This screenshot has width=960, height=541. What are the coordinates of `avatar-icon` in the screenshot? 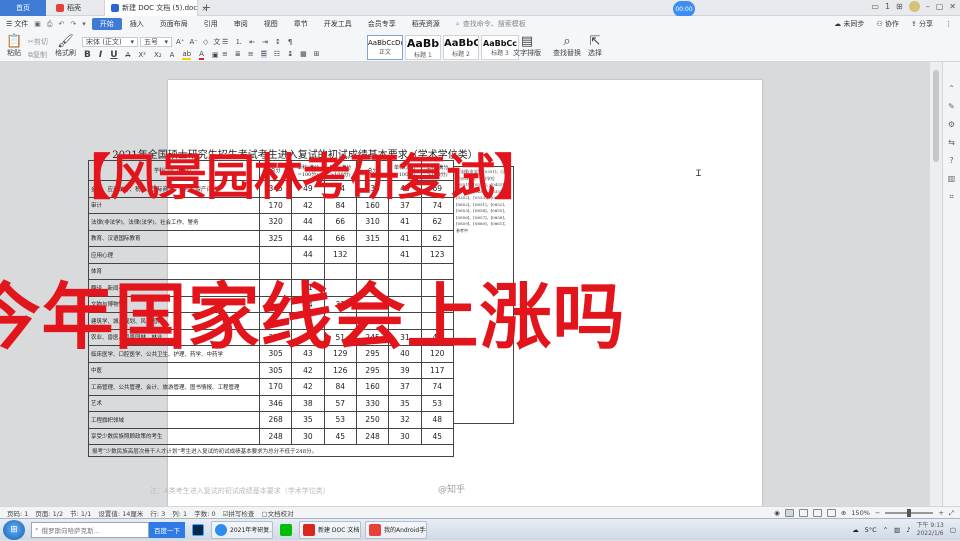 It's located at (914, 6).